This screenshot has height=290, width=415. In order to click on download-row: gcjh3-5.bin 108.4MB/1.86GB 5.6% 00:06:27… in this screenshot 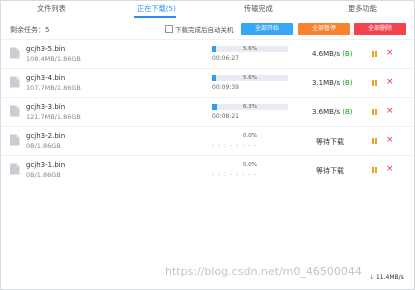, I will do `click(207, 54)`.